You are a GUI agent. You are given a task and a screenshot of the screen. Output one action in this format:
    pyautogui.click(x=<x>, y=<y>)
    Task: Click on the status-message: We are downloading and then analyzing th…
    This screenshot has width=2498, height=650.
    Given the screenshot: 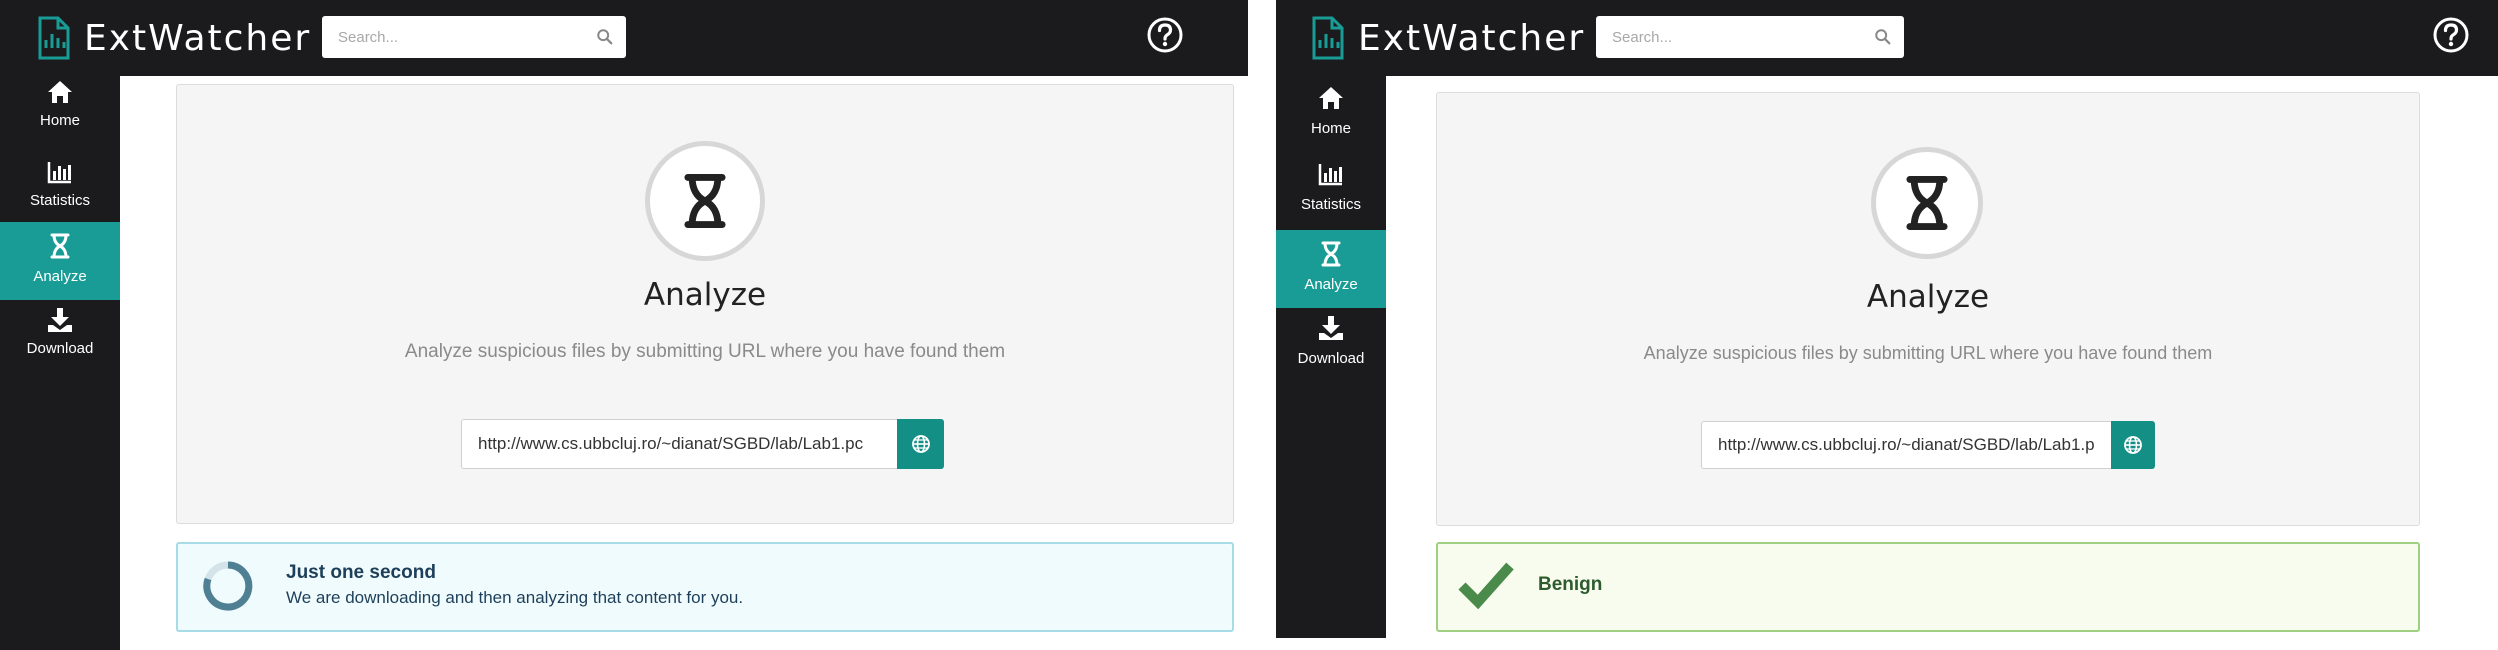 What is the action you would take?
    pyautogui.click(x=515, y=597)
    